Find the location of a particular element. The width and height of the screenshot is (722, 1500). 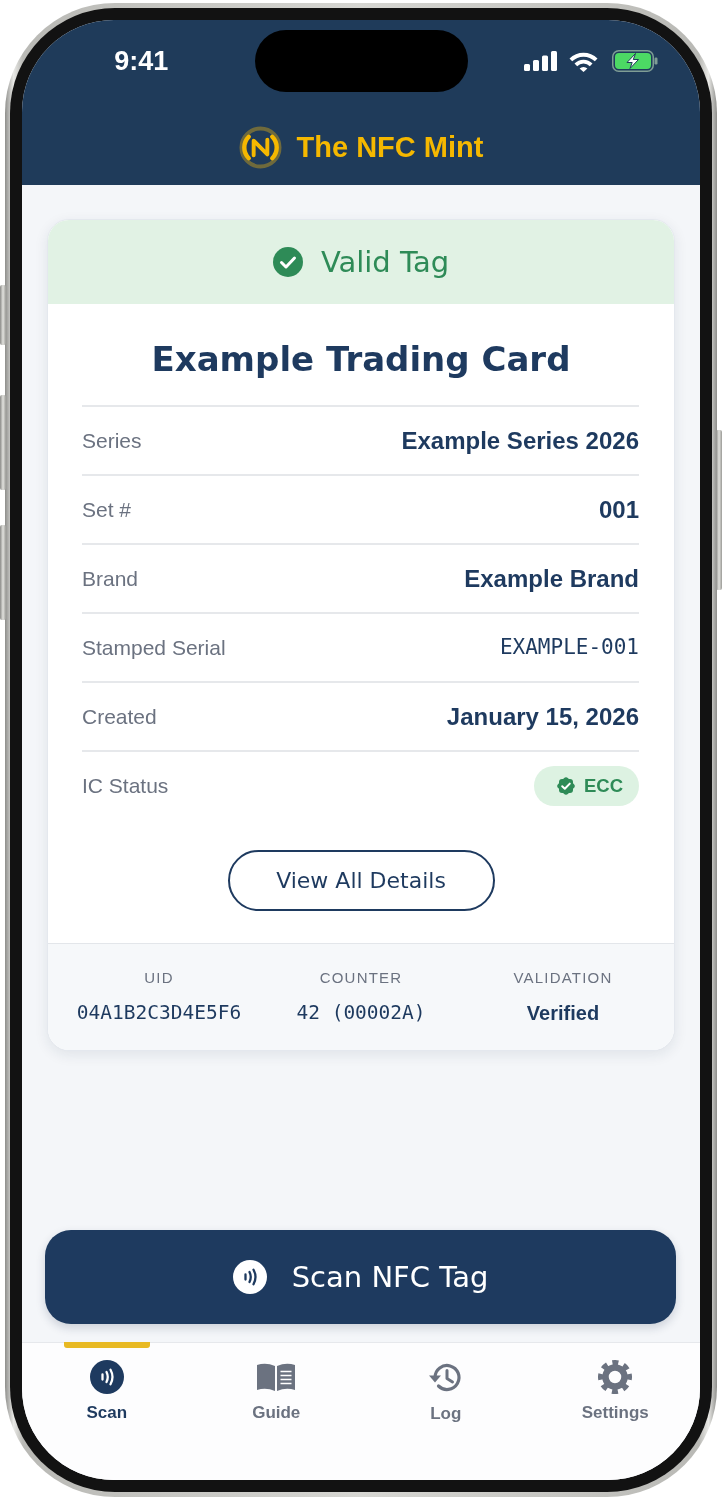

view-details-button: View All Details is located at coordinates (361, 880).